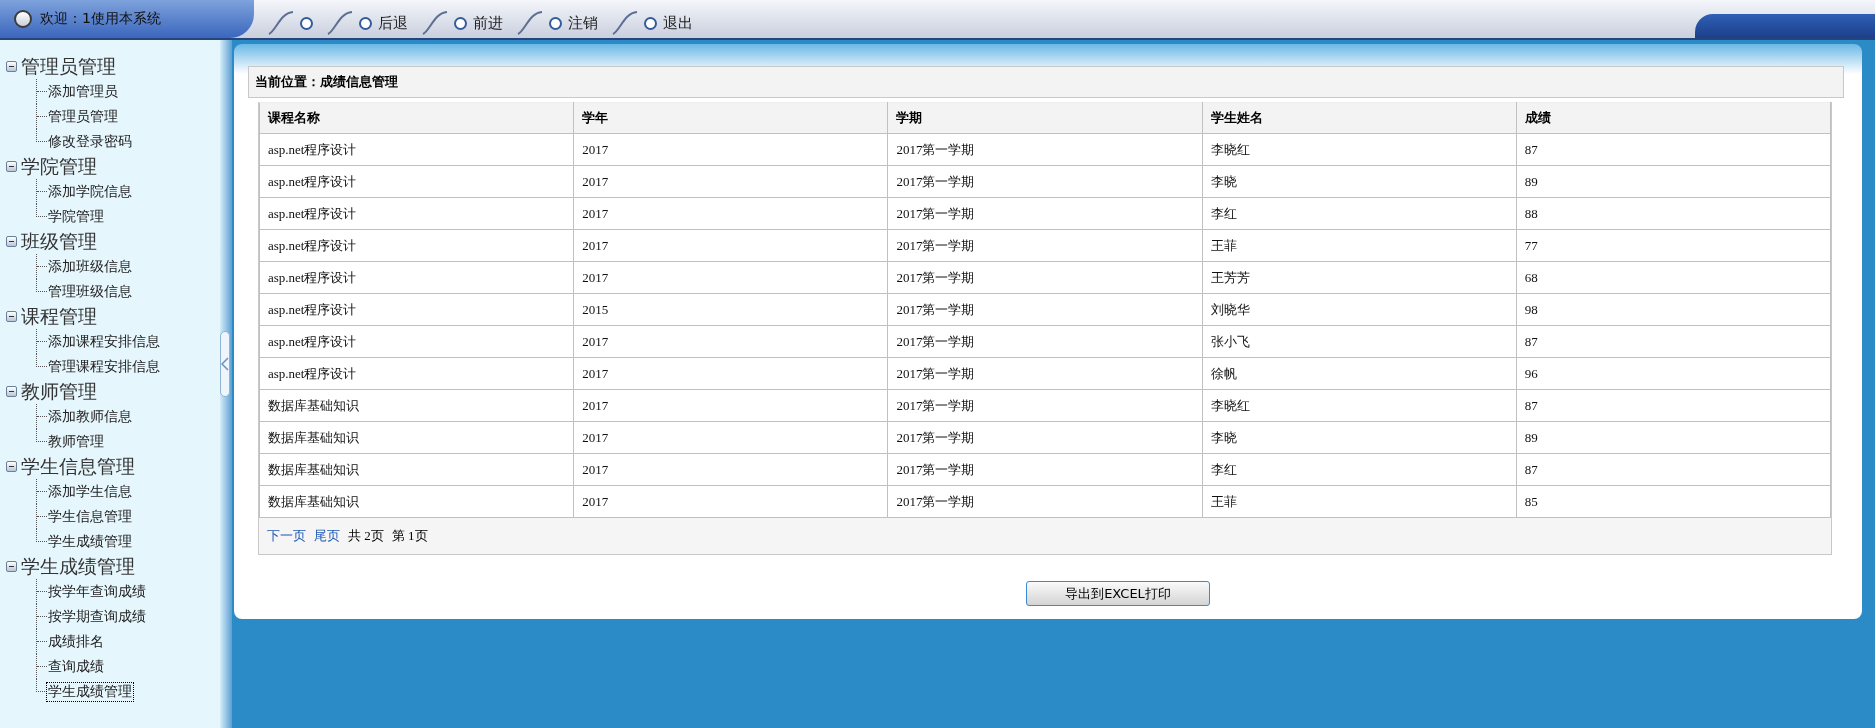 The image size is (1875, 728). What do you see at coordinates (90, 191) in the screenshot?
I see `menu-item: 添加学院信息` at bounding box center [90, 191].